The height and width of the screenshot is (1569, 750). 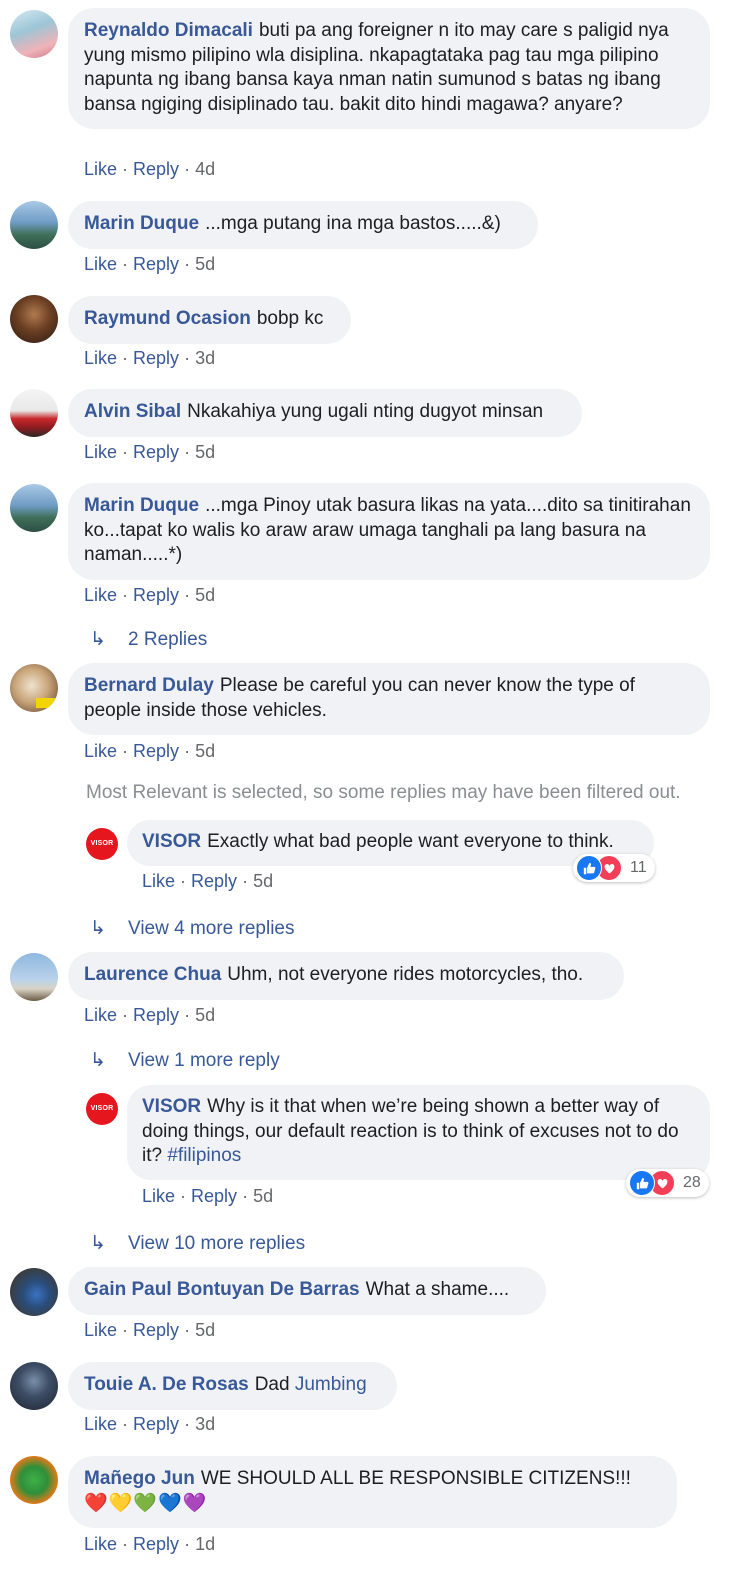 I want to click on timestamp: 4d, so click(x=205, y=169).